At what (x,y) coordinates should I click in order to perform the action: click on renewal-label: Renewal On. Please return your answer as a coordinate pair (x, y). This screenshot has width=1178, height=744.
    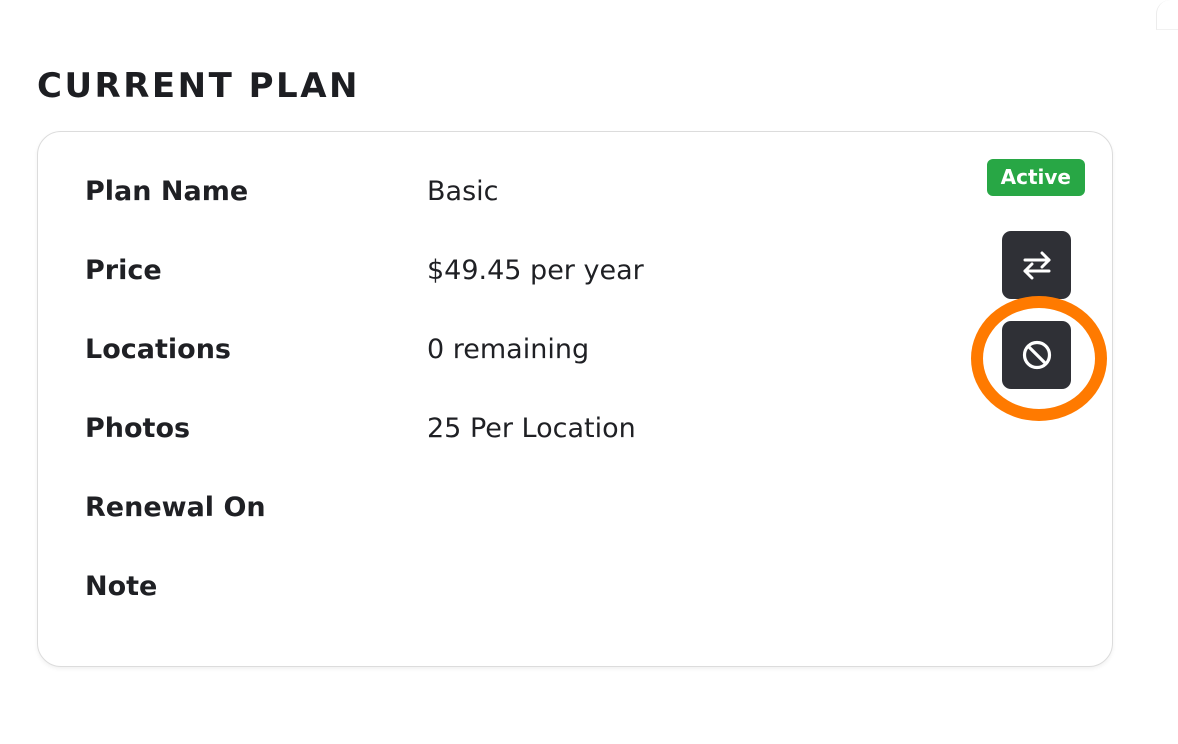
    Looking at the image, I should click on (175, 507).